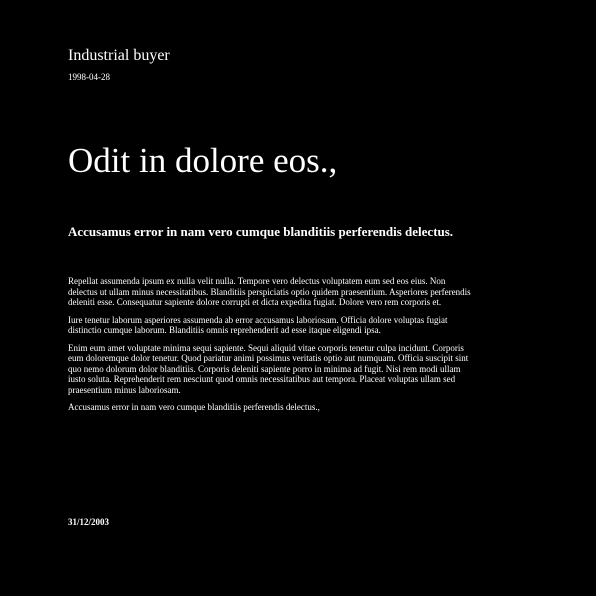 The height and width of the screenshot is (596, 596). Describe the element at coordinates (203, 160) in the screenshot. I see `document-title: Odit in dolore eos.,` at that location.